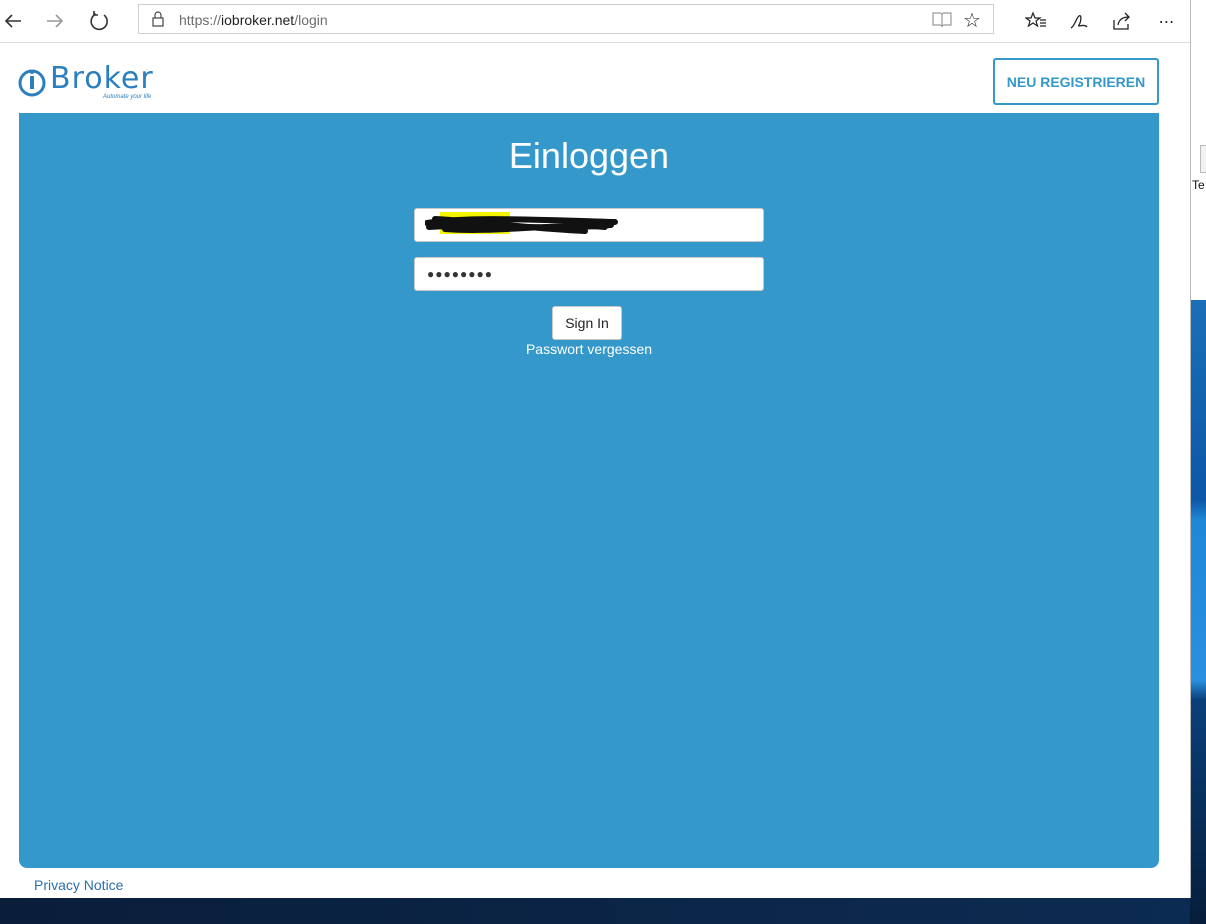 The width and height of the screenshot is (1206, 924). Describe the element at coordinates (566, 19) in the screenshot. I see `address-bar: https://iobroker.net/login ☆` at that location.